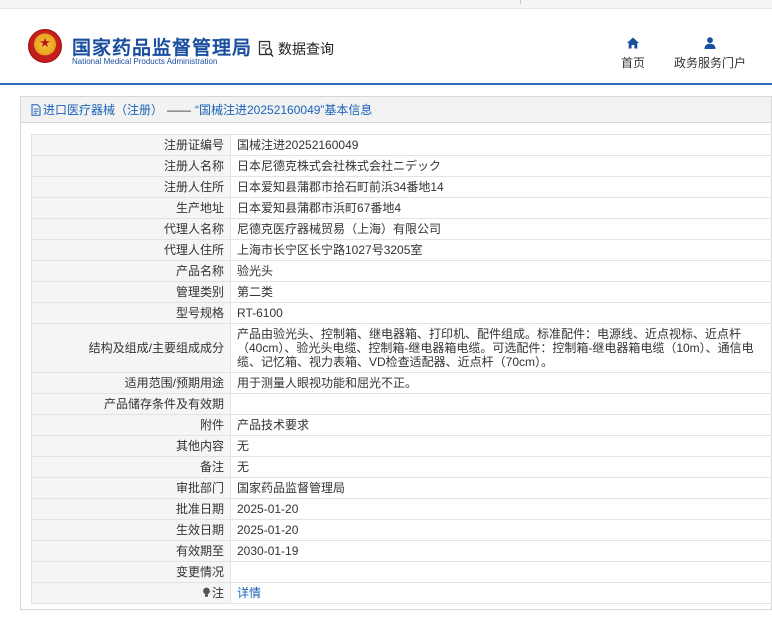 This screenshot has width=772, height=621. I want to click on breadcrumb-title: “国械注进20252160049”基本信息, so click(284, 110).